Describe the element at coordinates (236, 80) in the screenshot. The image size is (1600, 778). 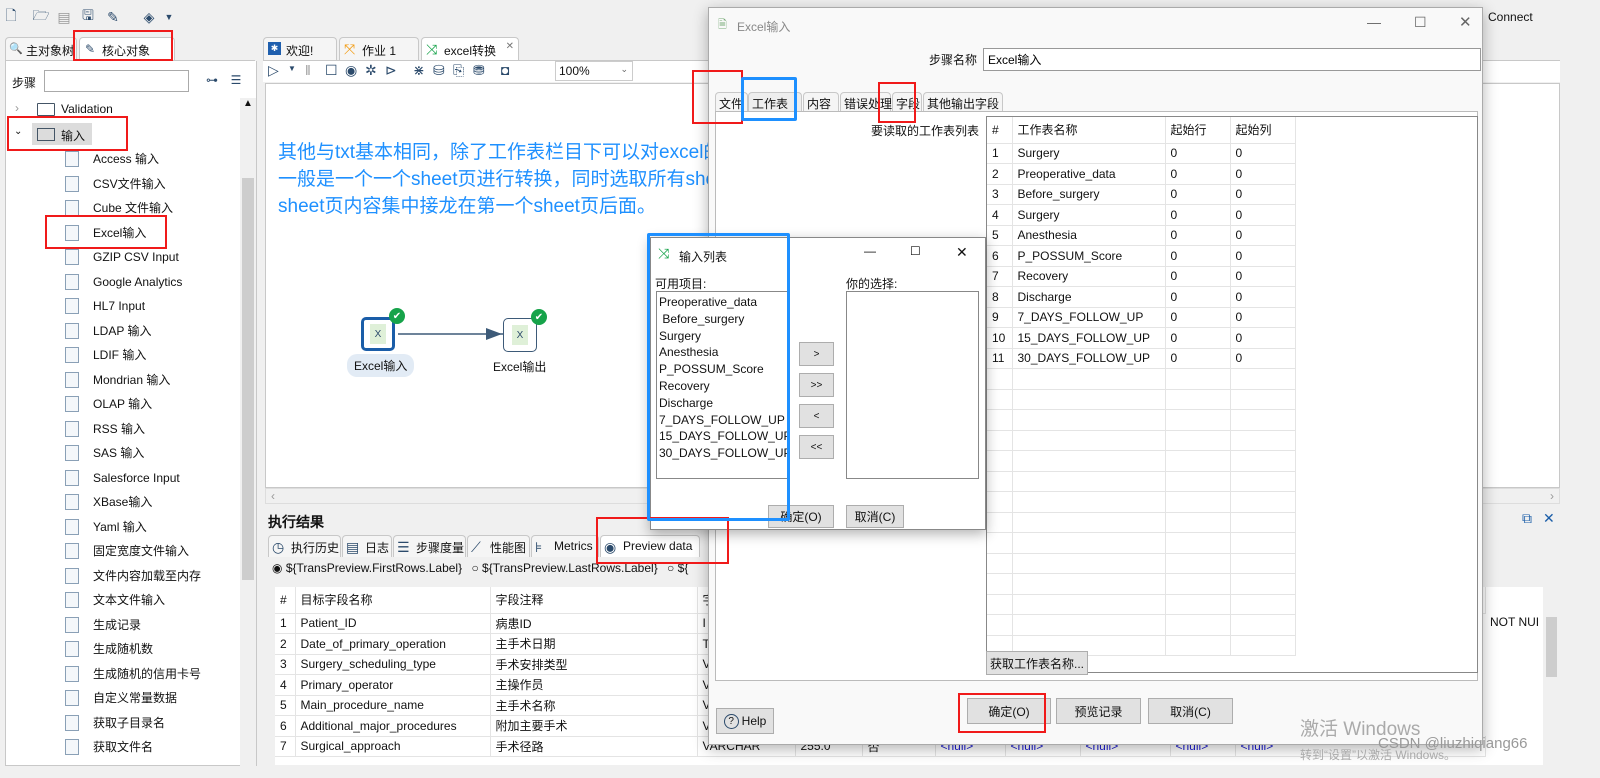
I see `expand-list-icon: ☰` at that location.